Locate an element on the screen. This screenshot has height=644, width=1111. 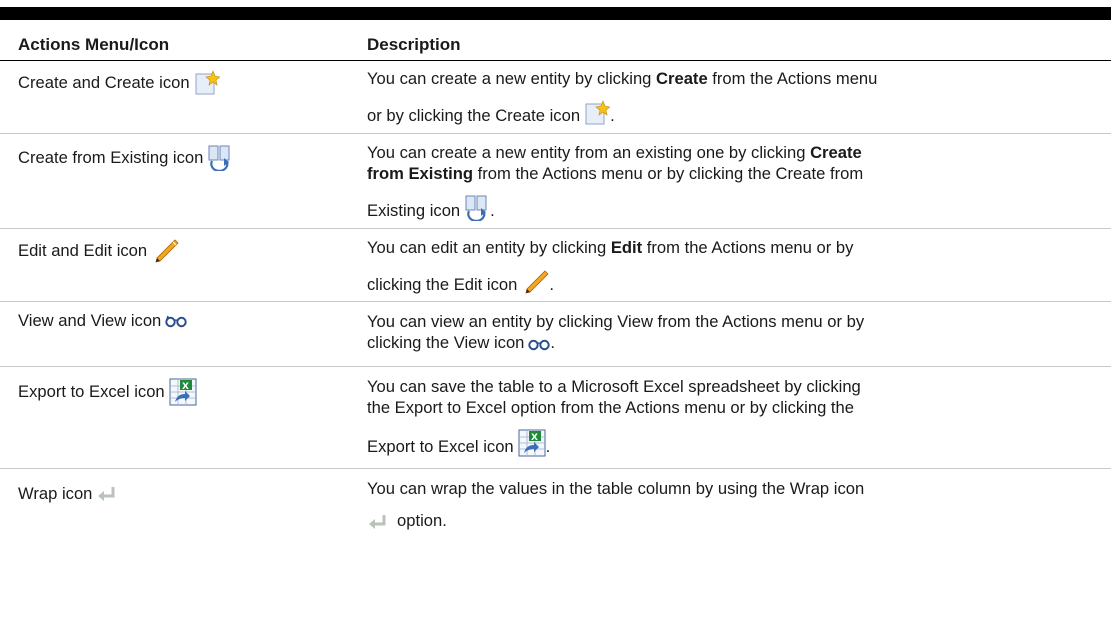
action-cell: Wrap icon is located at coordinates (68, 494).